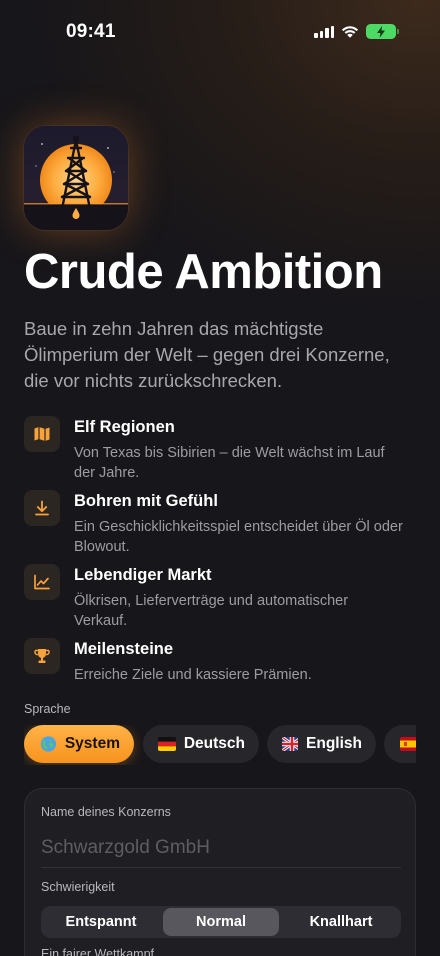 This screenshot has width=440, height=956. Describe the element at coordinates (124, 427) in the screenshot. I see `feature-title: Elf Regionen` at that location.